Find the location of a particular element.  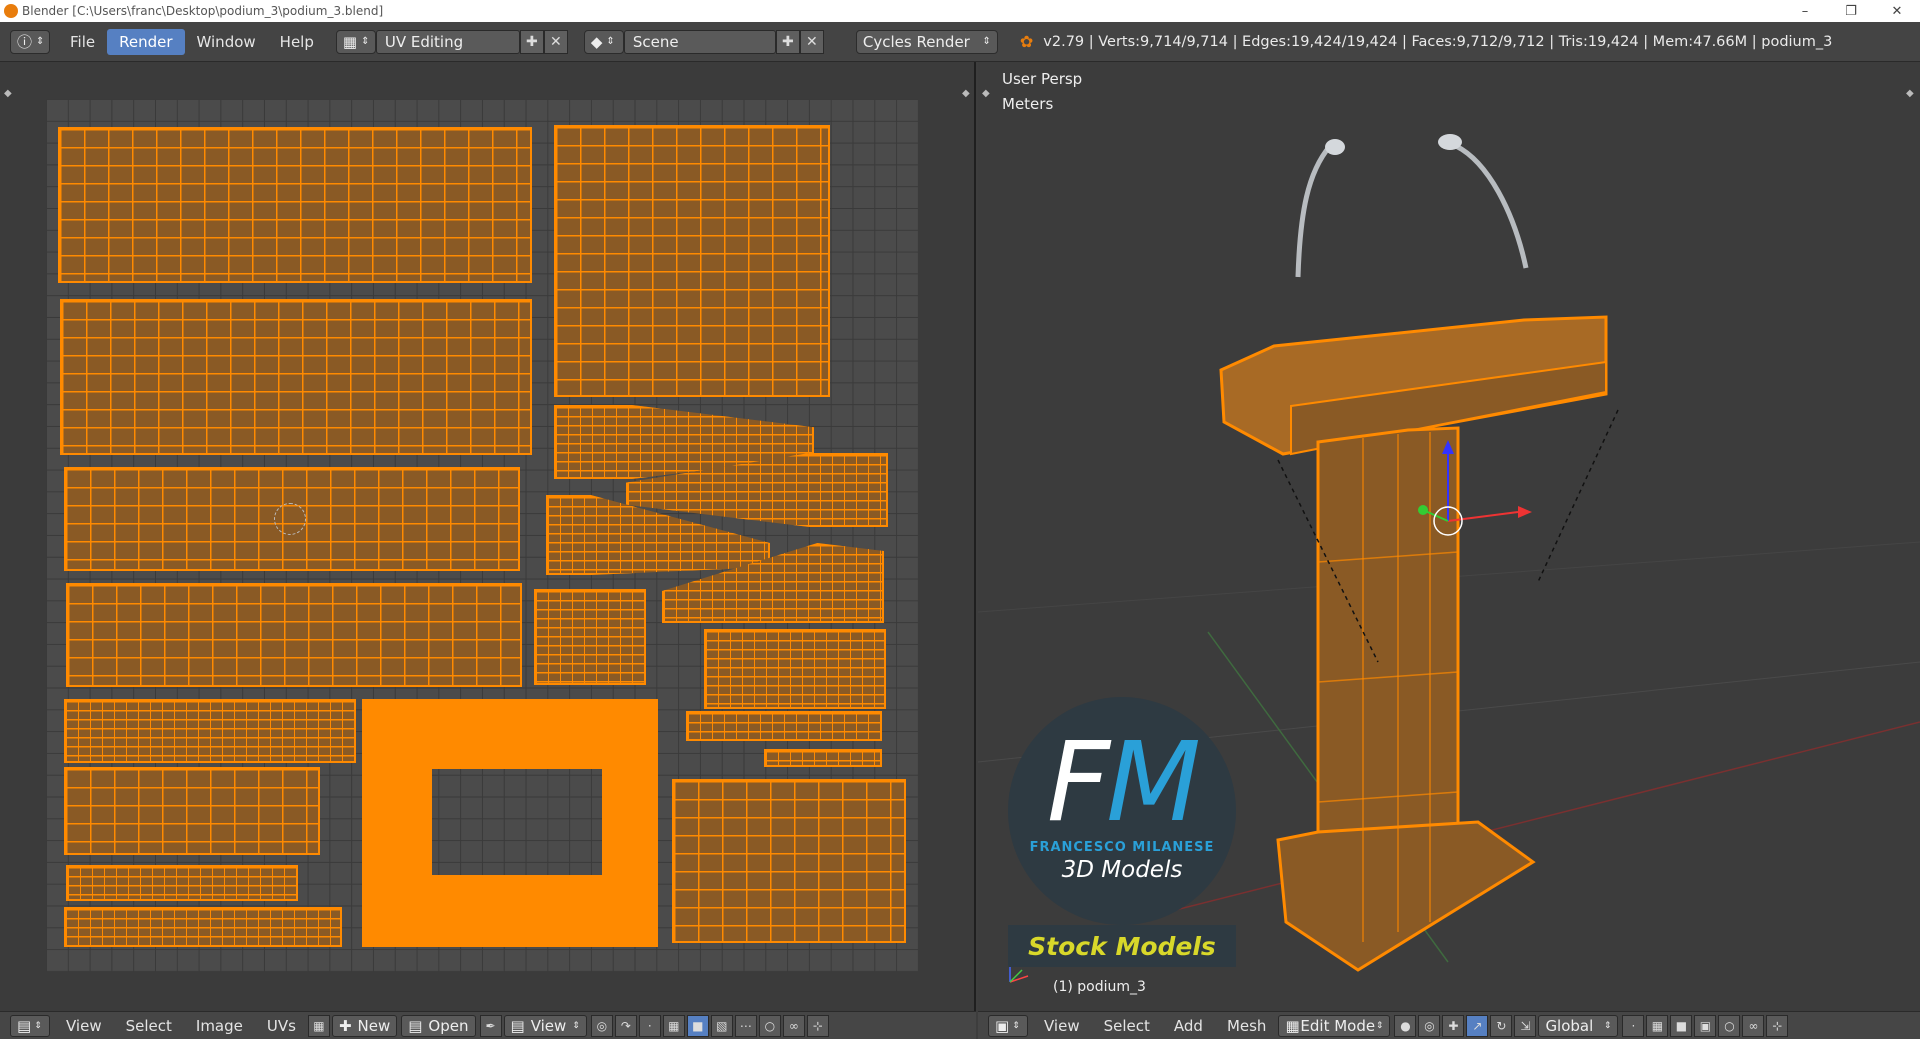

occlude-geometry-icon: ▣ is located at coordinates (1705, 1025).